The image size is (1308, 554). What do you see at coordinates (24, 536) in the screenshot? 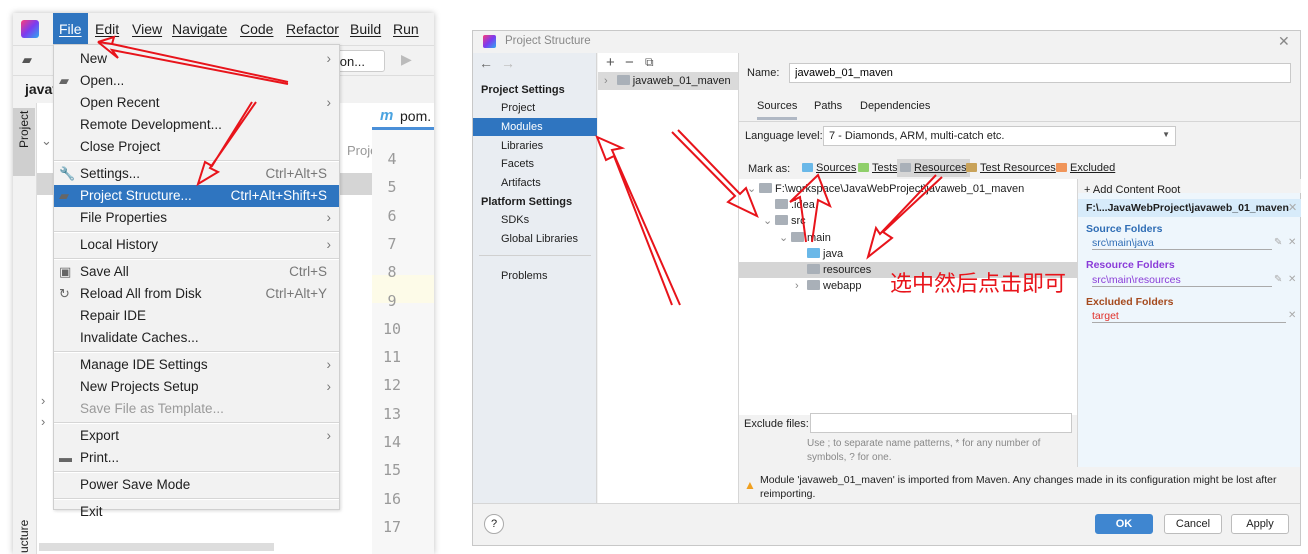
I see `structure-tab-label: ucture` at bounding box center [24, 536].